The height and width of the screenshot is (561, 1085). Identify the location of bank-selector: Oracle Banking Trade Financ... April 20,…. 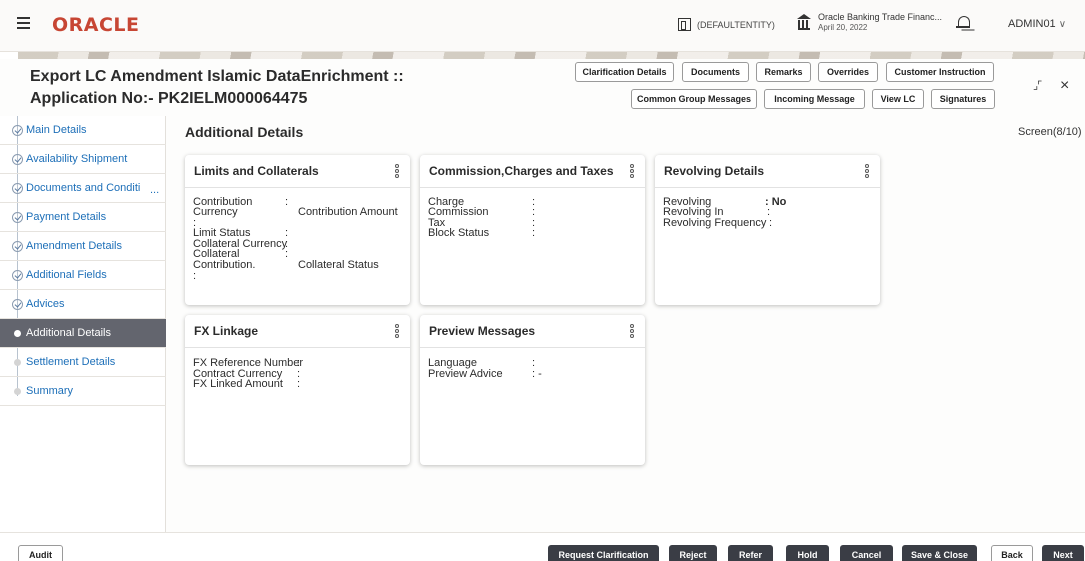
(869, 22).